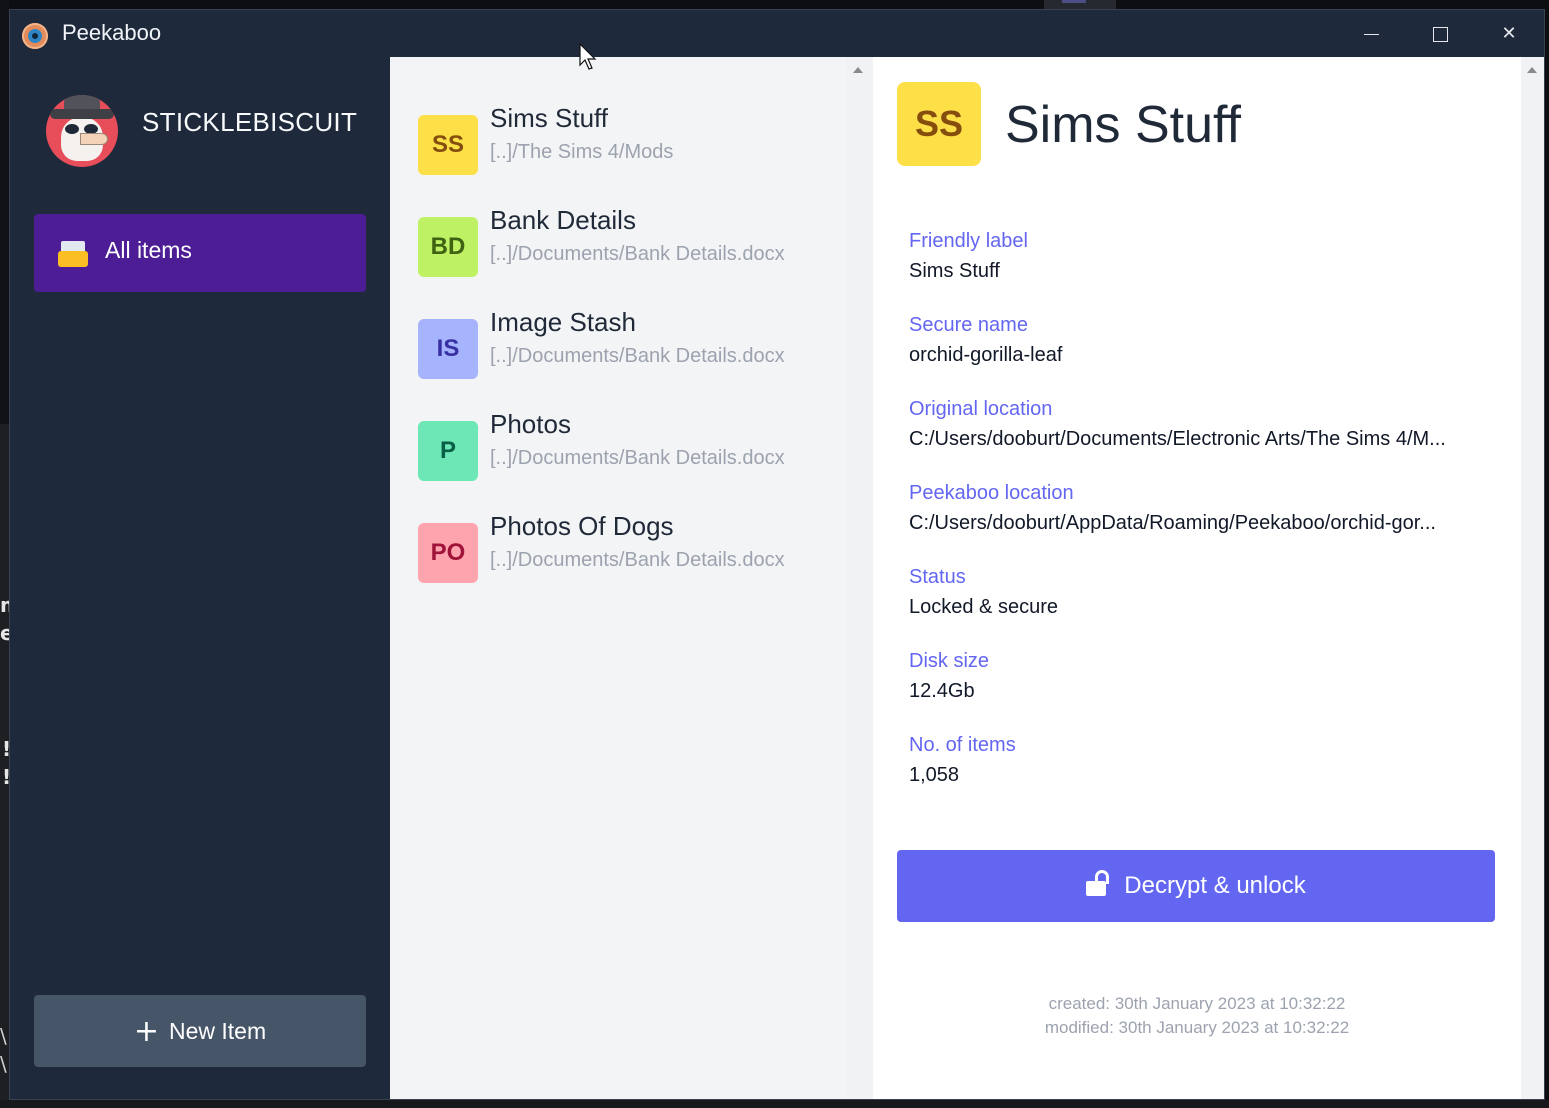 This screenshot has height=1108, width=1549. Describe the element at coordinates (563, 220) in the screenshot. I see `item-title: Bank Details` at that location.